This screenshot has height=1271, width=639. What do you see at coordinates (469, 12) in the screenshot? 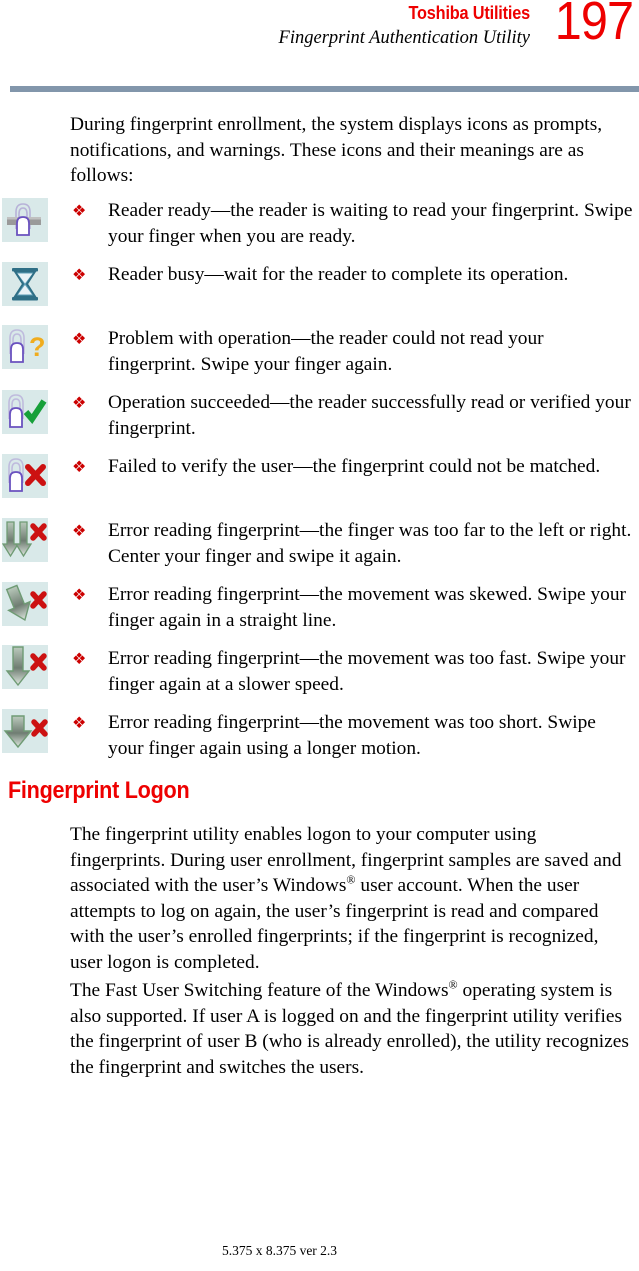
I see `header-title: Toshiba Utilities` at bounding box center [469, 12].